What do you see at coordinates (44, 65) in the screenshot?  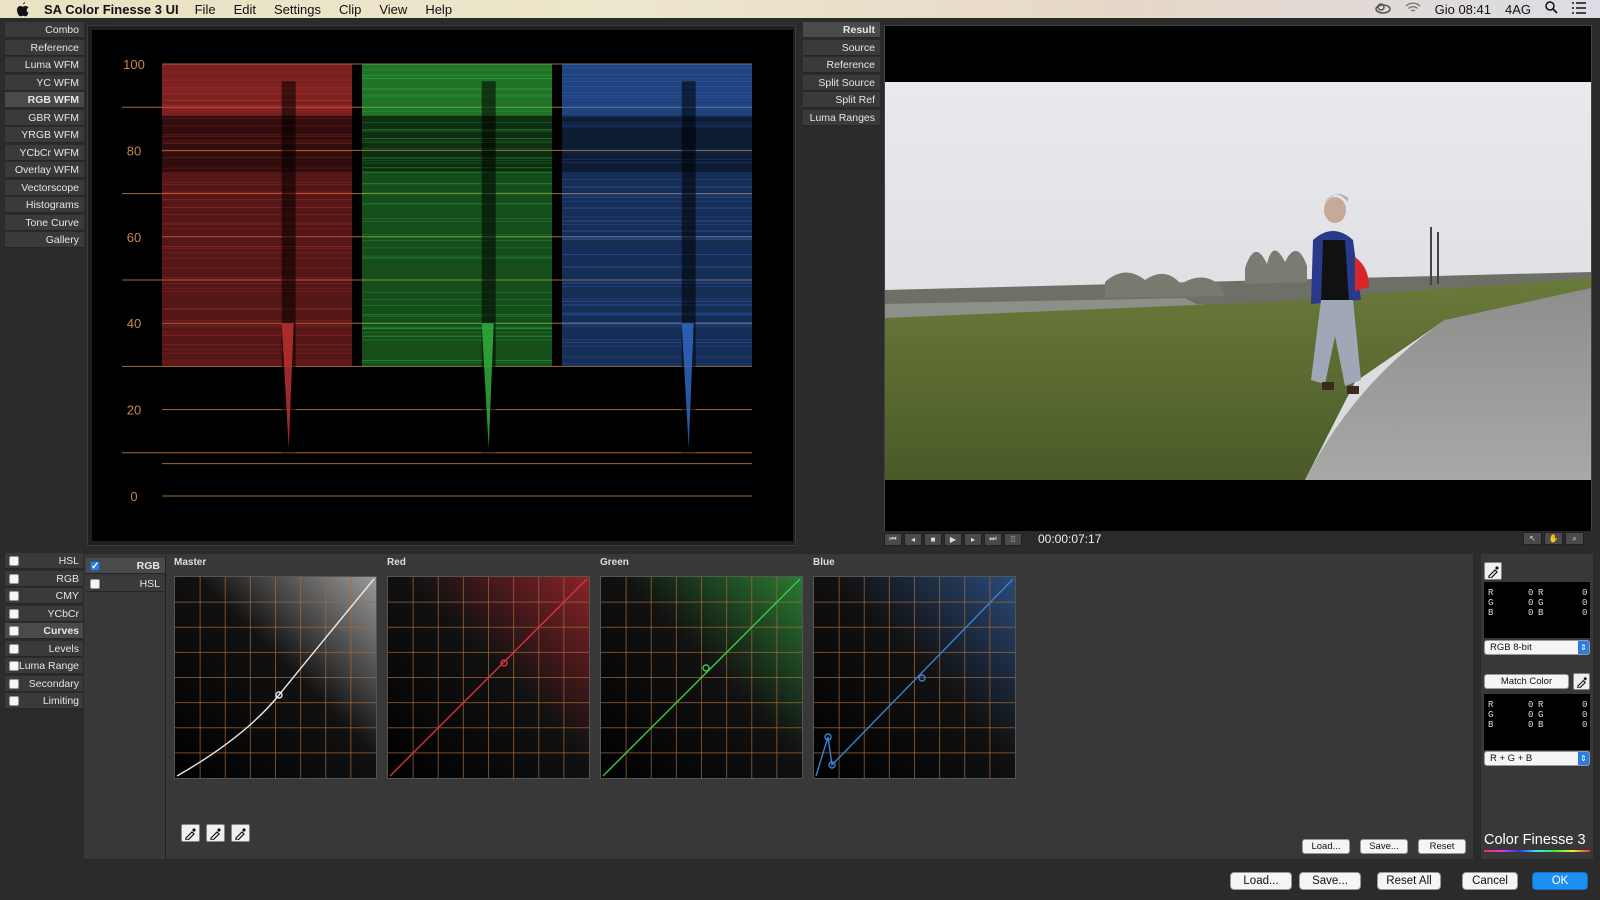 I see `scope-tab-luma-wfm: Luma WFM` at bounding box center [44, 65].